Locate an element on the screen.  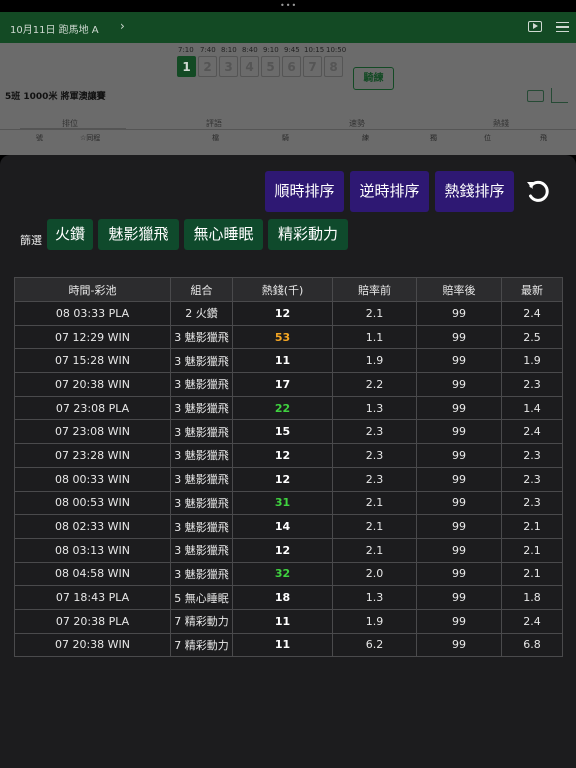
filter-horse-3: 魅影獵飛 is located at coordinates (138, 234).